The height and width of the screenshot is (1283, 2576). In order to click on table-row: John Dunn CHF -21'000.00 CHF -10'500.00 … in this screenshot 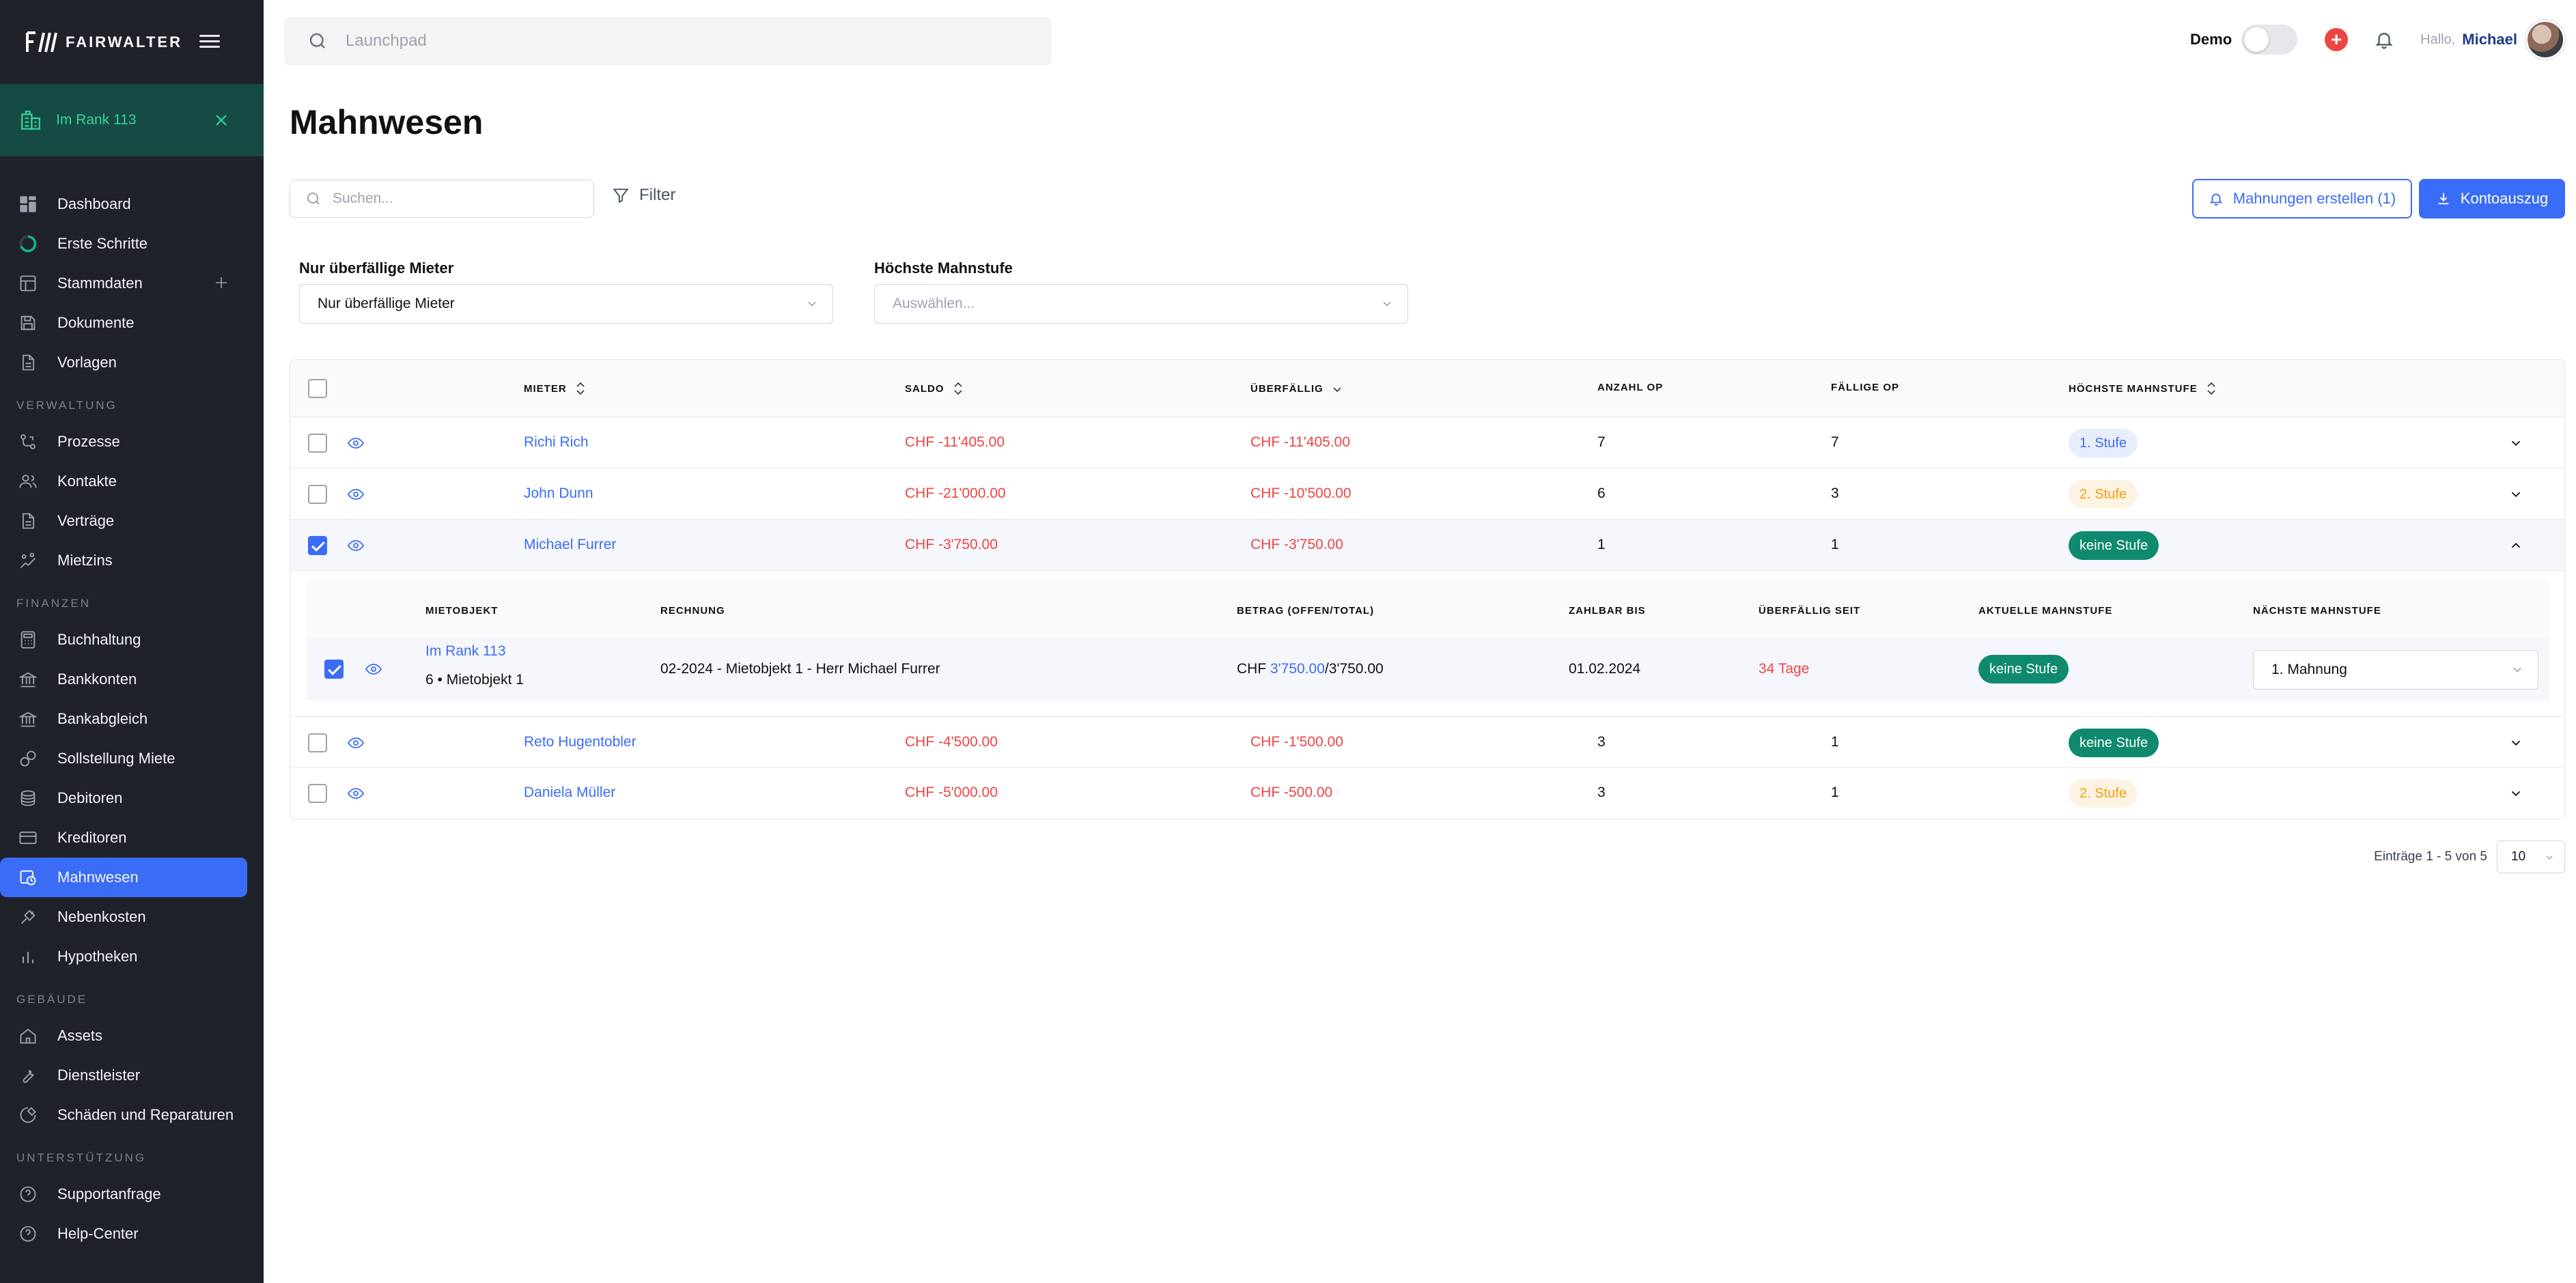, I will do `click(1427, 494)`.